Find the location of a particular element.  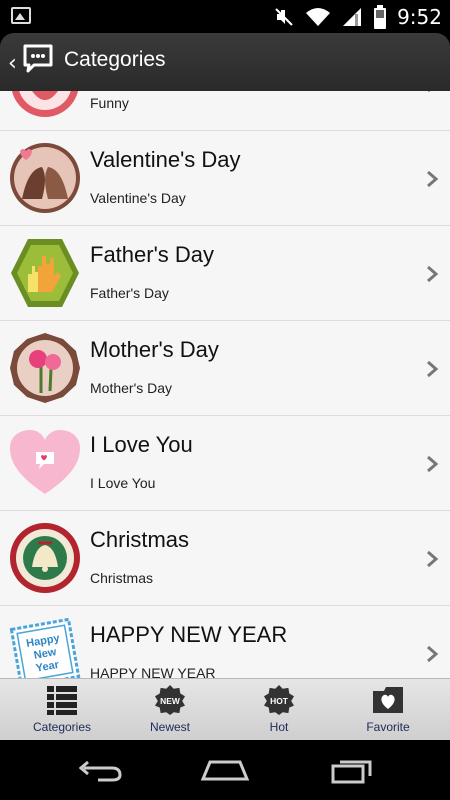

page-title: Categories is located at coordinates (115, 59).